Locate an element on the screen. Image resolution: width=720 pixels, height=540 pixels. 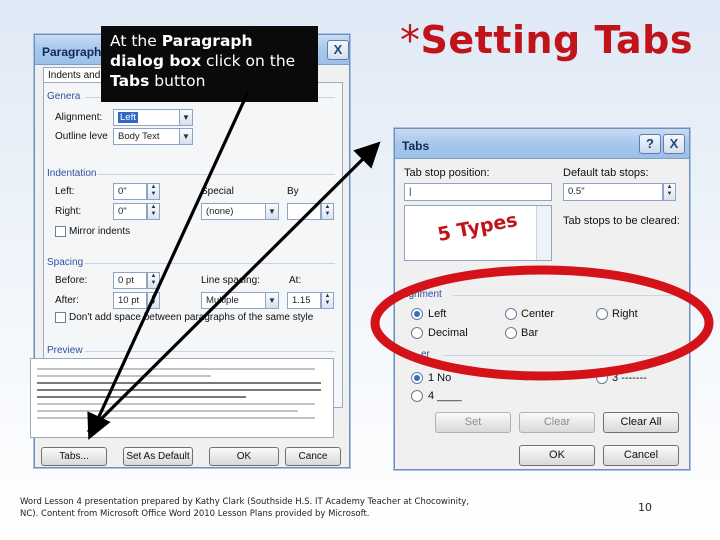
align-decimal-radio is located at coordinates (417, 333).